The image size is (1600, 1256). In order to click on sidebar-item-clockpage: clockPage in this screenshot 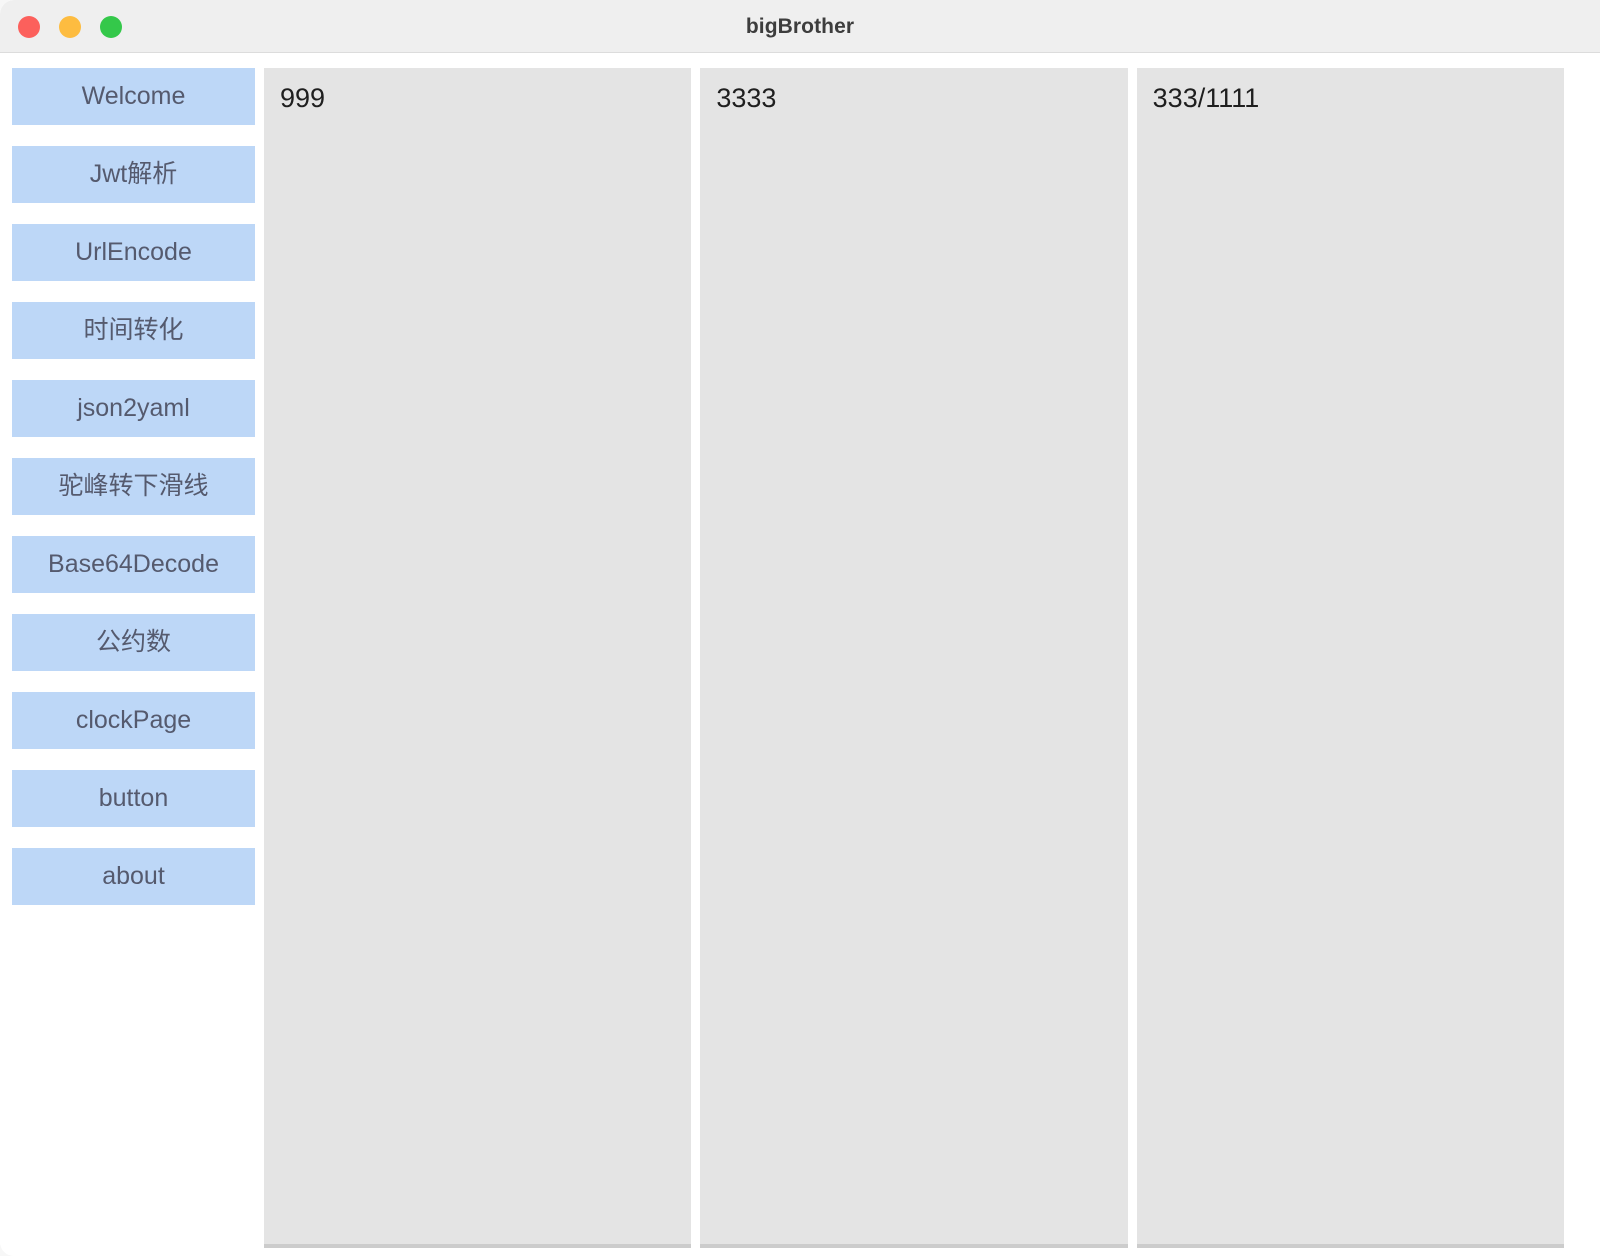, I will do `click(133, 720)`.